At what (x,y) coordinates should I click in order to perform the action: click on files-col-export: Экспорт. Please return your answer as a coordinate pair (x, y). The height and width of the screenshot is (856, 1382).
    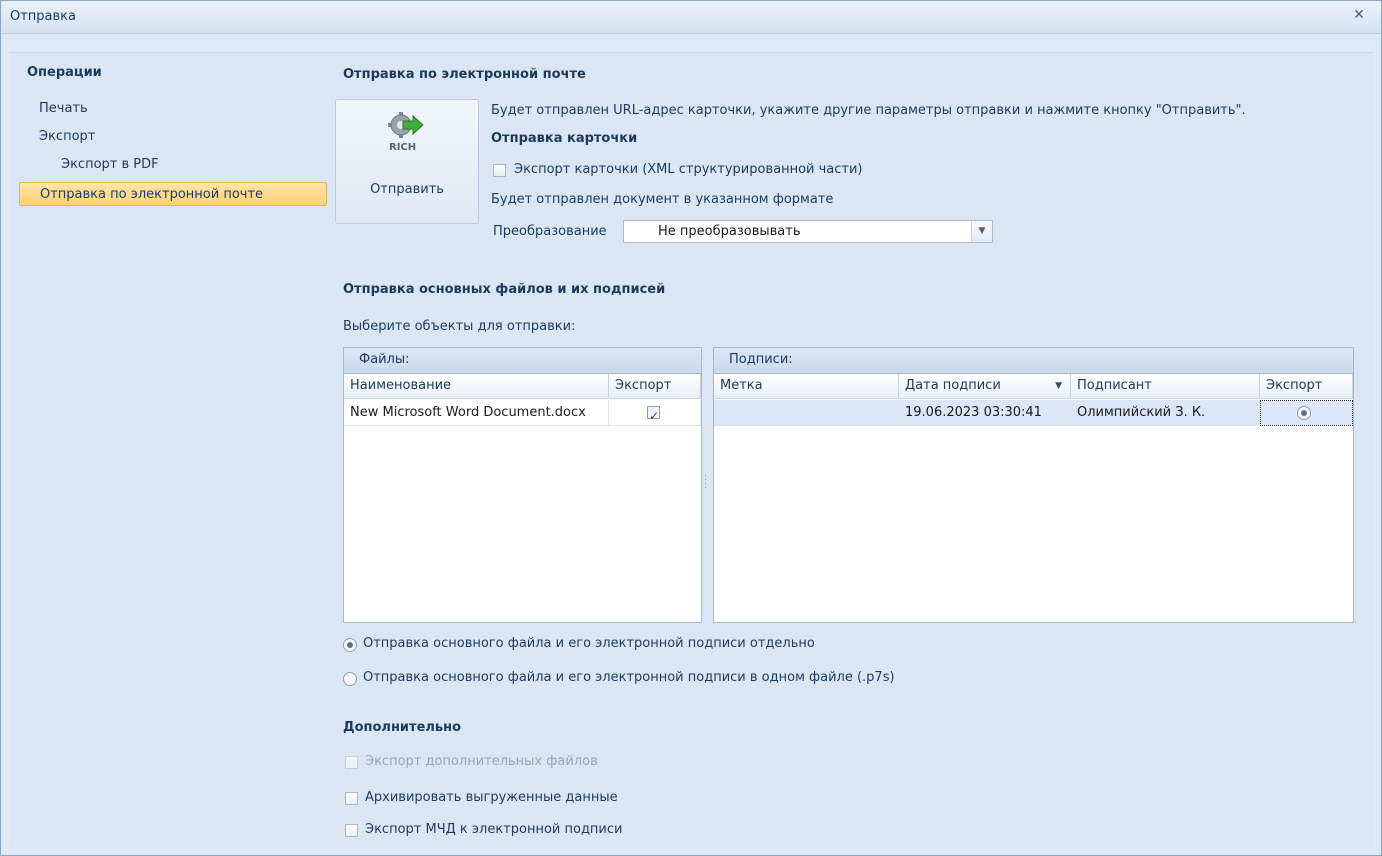
    Looking at the image, I should click on (655, 386).